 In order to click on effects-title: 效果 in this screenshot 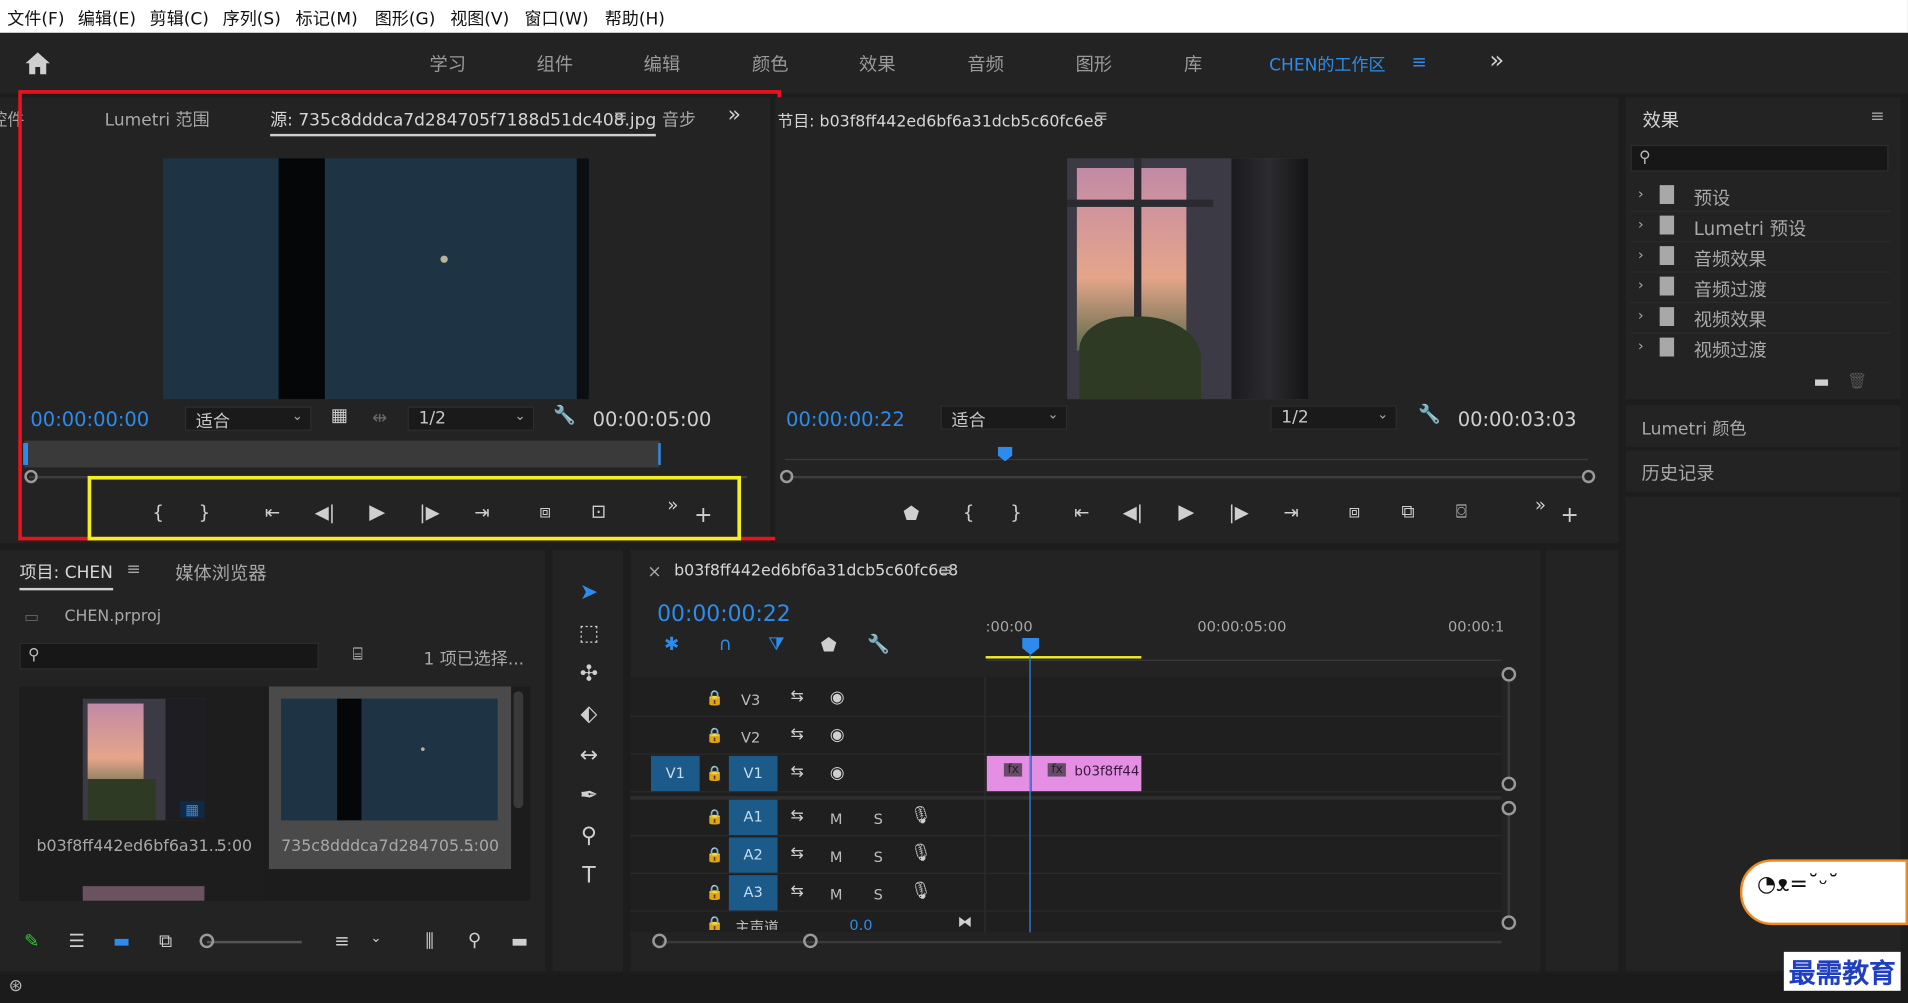, I will do `click(1661, 120)`.